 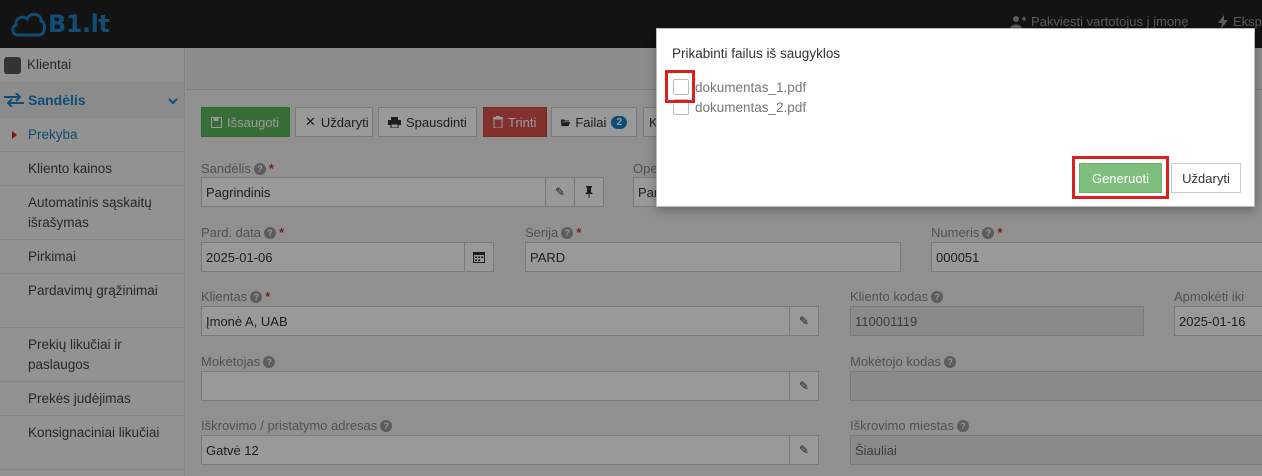 I want to click on file-2-name: dokumentas_2.pdf, so click(x=751, y=107).